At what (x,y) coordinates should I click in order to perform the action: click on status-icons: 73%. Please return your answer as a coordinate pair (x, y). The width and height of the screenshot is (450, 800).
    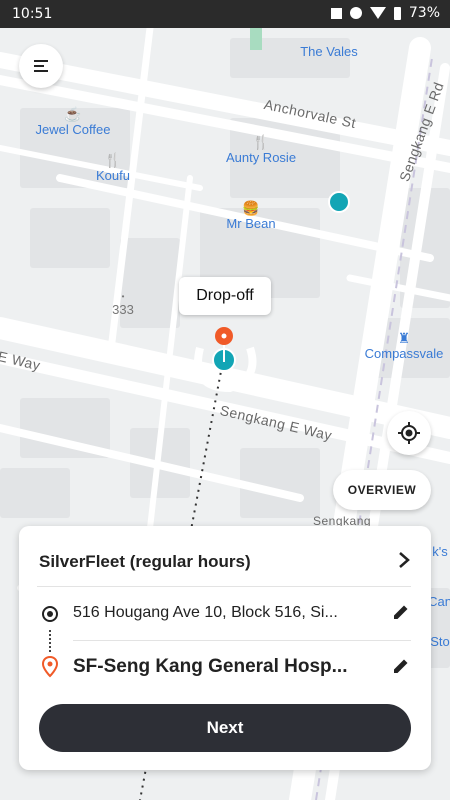
    Looking at the image, I should click on (385, 13).